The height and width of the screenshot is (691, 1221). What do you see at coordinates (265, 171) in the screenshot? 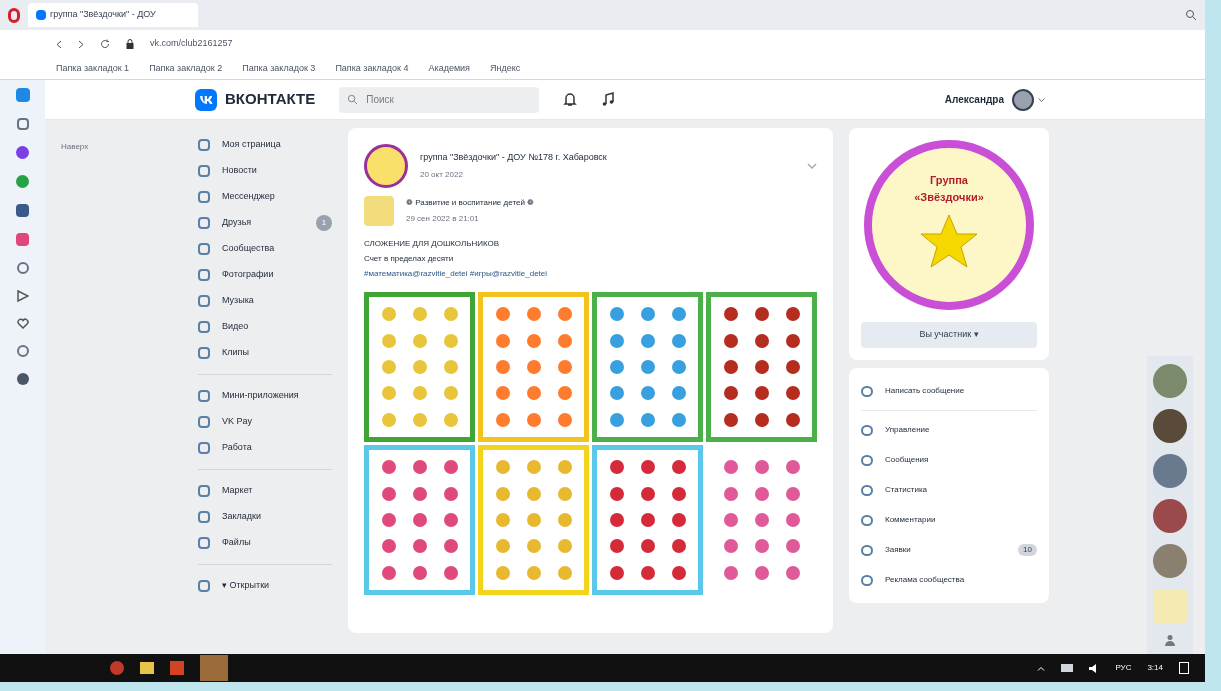
I see `nav-item: Новости` at bounding box center [265, 171].